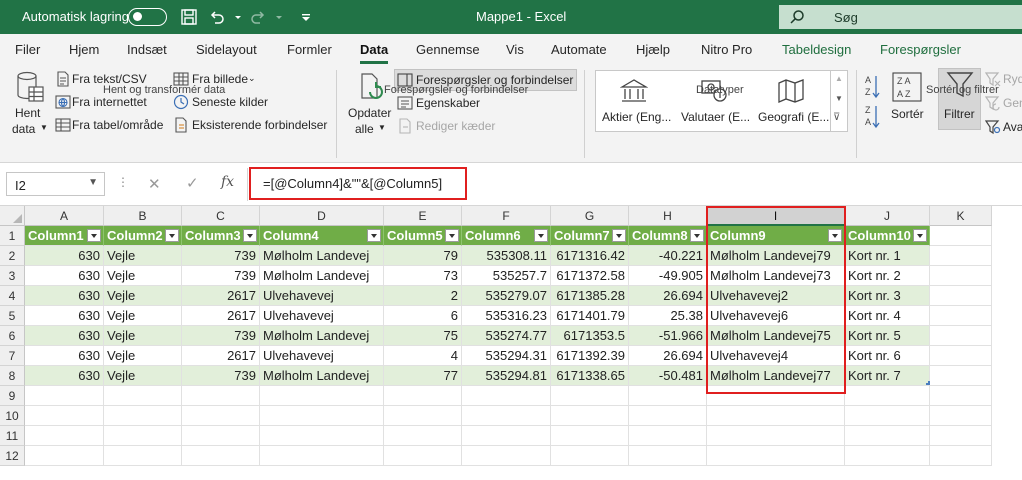 This screenshot has height=480, width=1022. I want to click on table-cell: Kort nr. 5, so click(887, 336).